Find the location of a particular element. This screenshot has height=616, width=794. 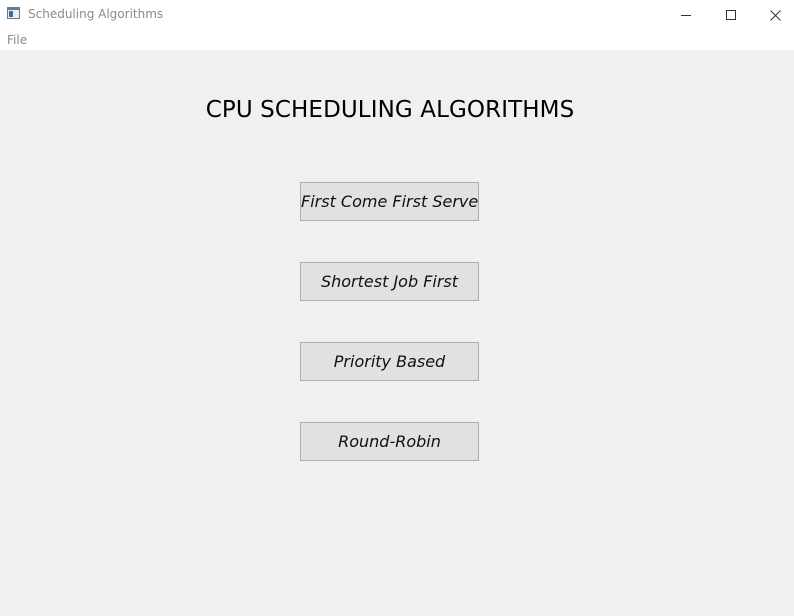

sjf-button: Shortest Job First is located at coordinates (389, 281).